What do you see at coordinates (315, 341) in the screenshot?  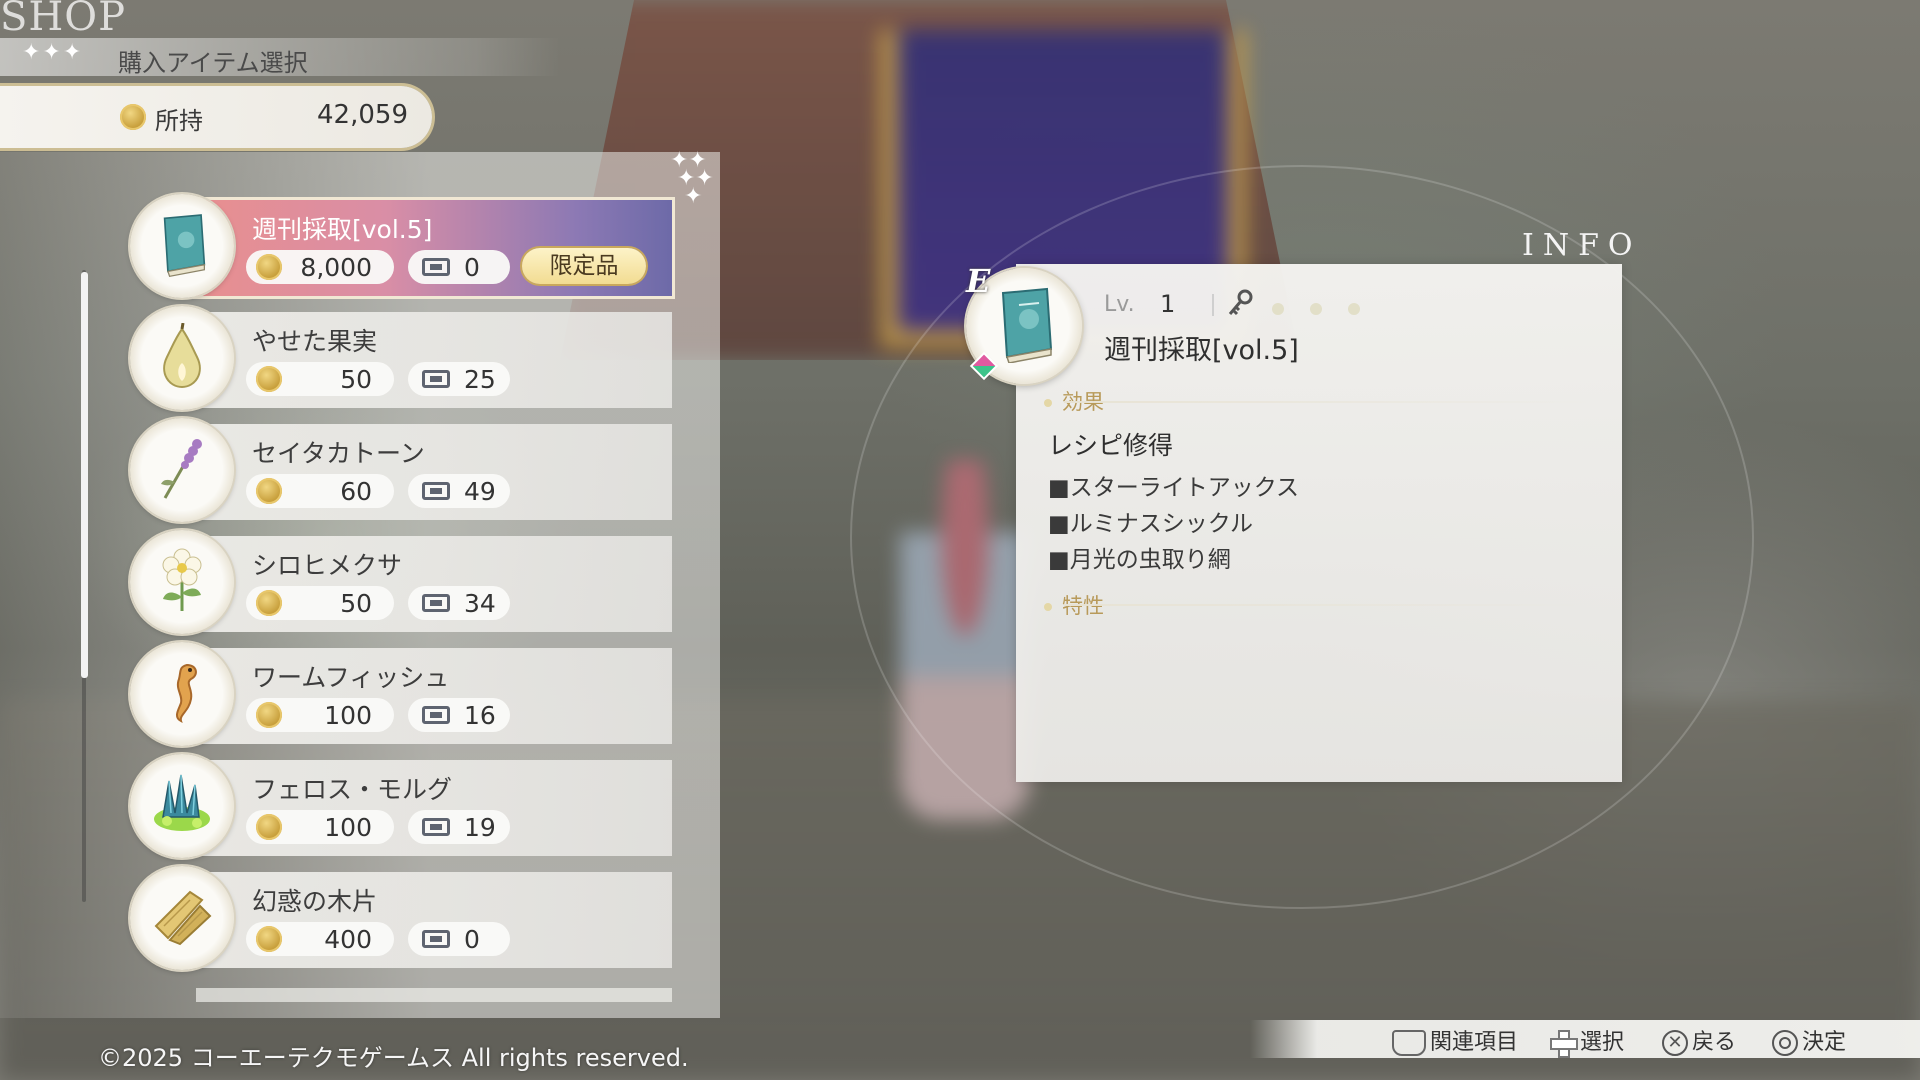 I see `item-name: やせた果実` at bounding box center [315, 341].